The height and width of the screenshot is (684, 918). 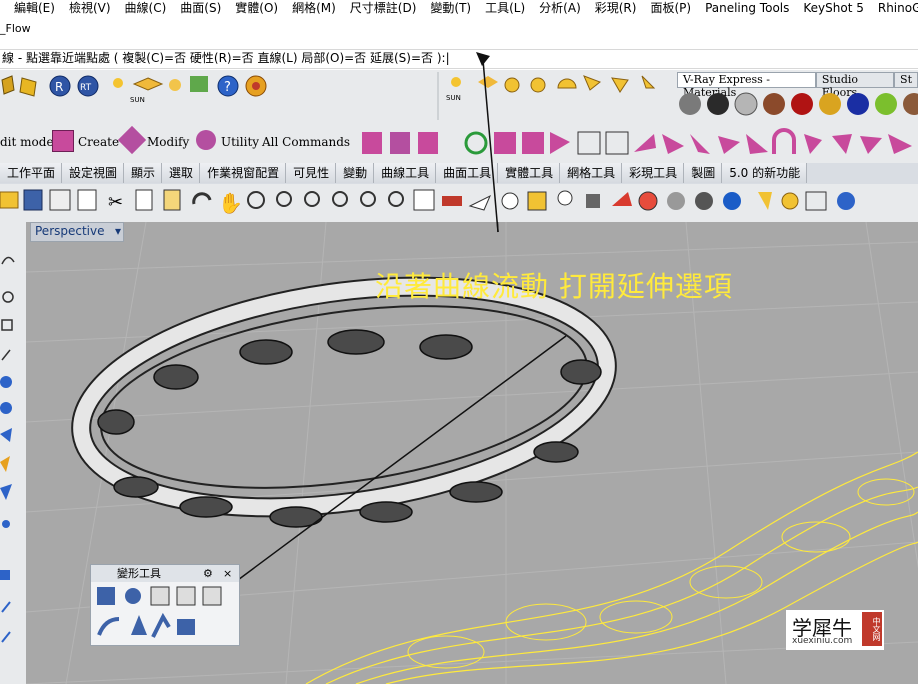 What do you see at coordinates (648, 82) in the screenshot?
I see `arrow-light-icon` at bounding box center [648, 82].